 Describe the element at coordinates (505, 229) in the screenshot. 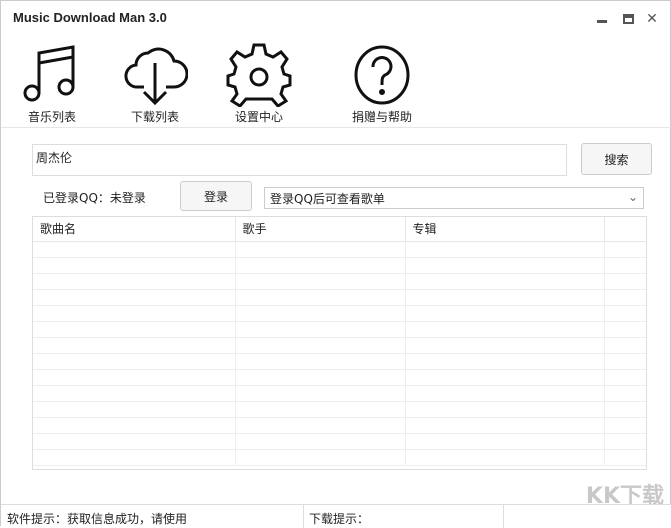

I see `column-header-album: 专辑` at that location.